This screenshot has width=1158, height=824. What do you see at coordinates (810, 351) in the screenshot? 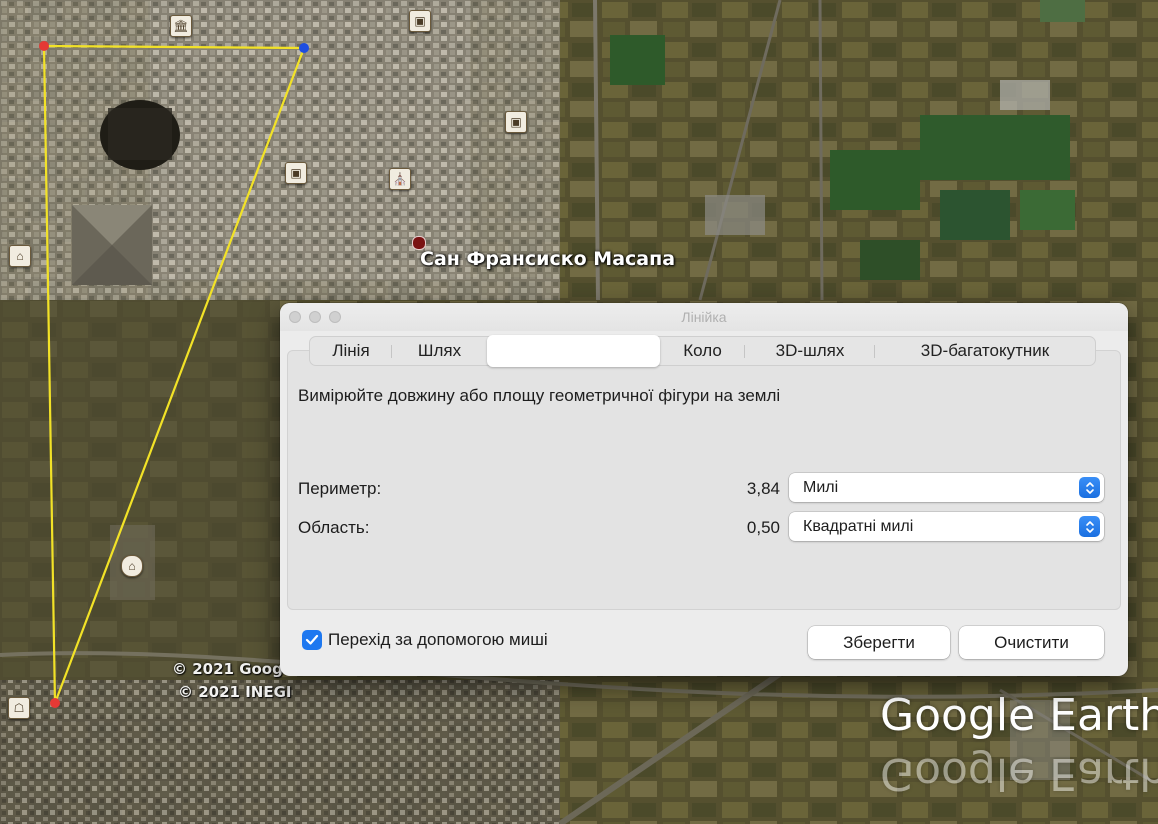
I see `tab-3d-path: 3D-шлях` at bounding box center [810, 351].